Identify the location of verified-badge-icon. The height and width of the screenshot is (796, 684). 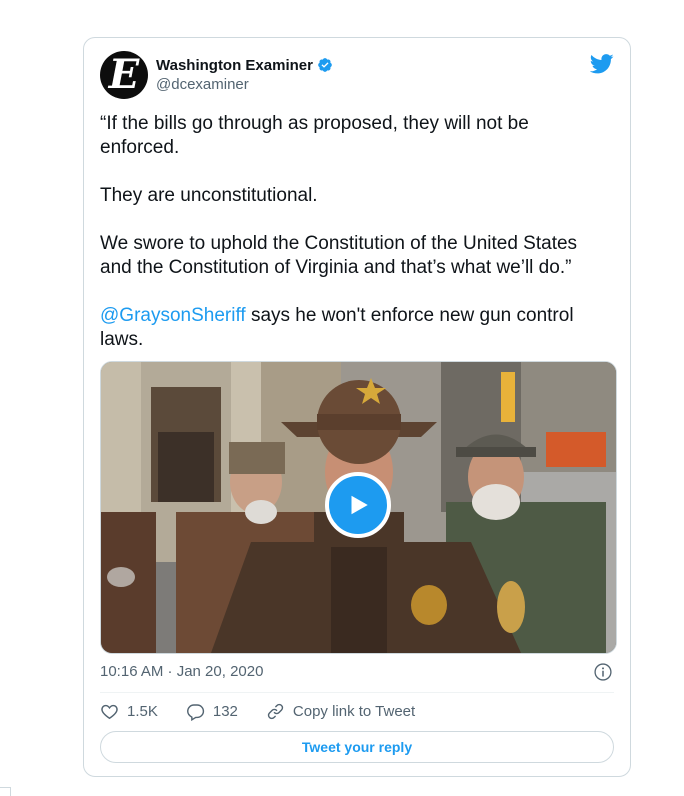
(325, 65).